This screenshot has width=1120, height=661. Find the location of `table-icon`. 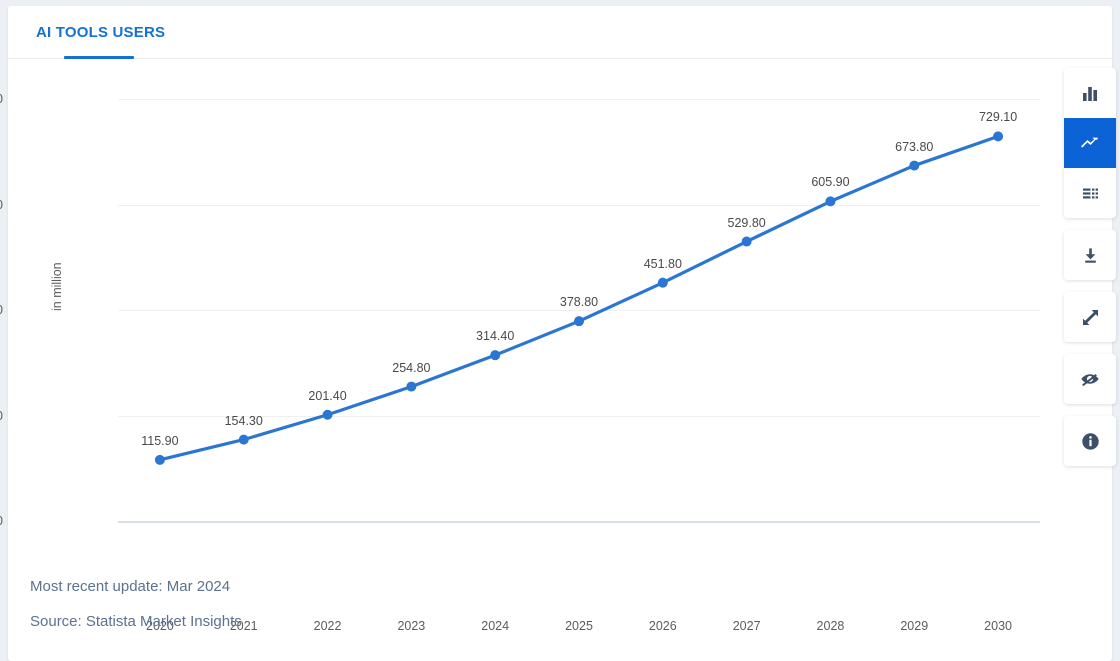

table-icon is located at coordinates (1090, 193).